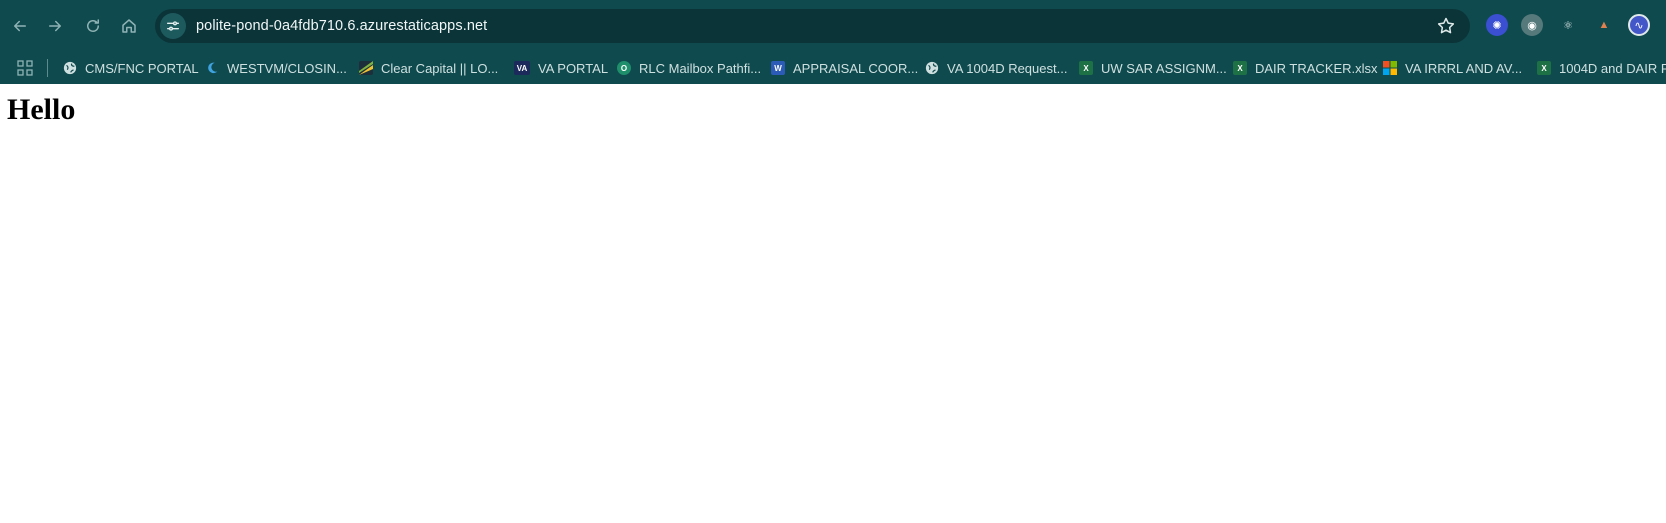 This screenshot has height=523, width=1666. I want to click on reload-icon, so click(93, 26).